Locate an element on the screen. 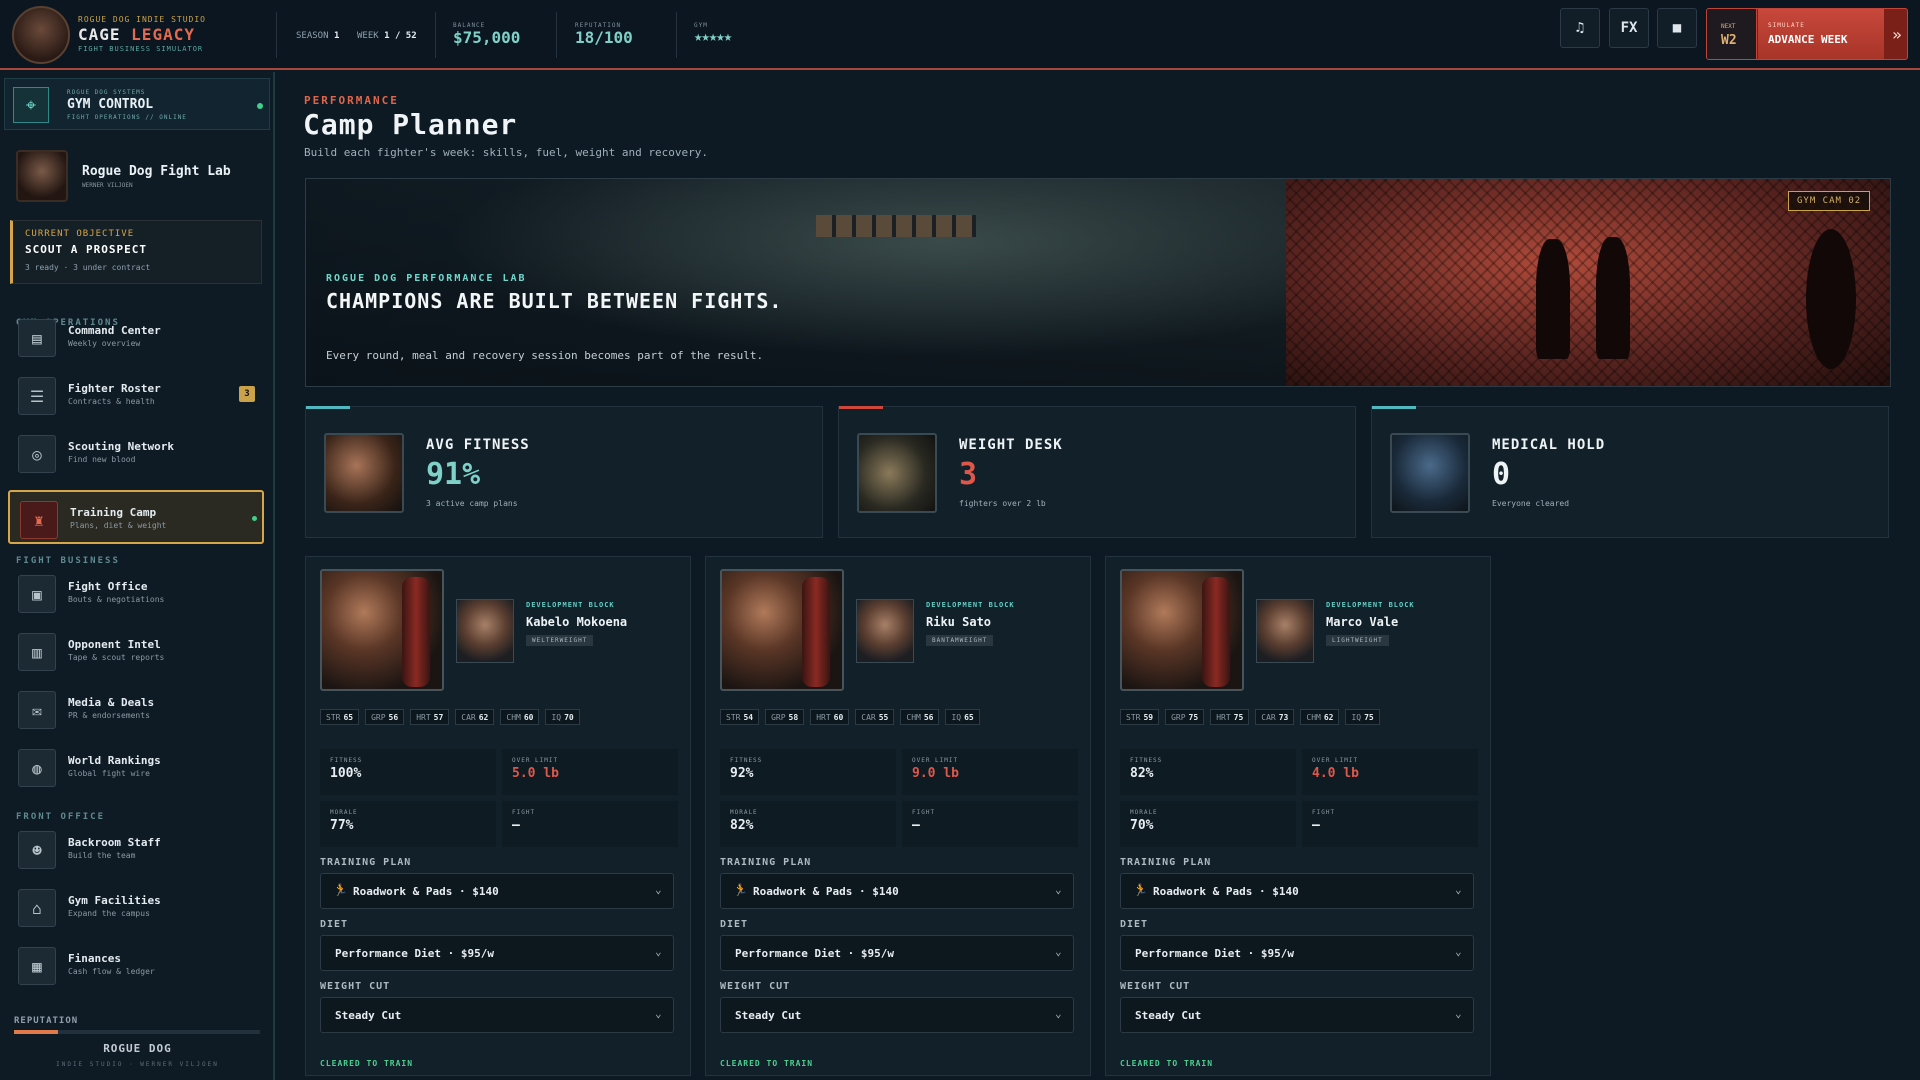 The image size is (1920, 1080). avg-fitness-card: AVG FITNESS 91% 3 active camp plans is located at coordinates (564, 472).